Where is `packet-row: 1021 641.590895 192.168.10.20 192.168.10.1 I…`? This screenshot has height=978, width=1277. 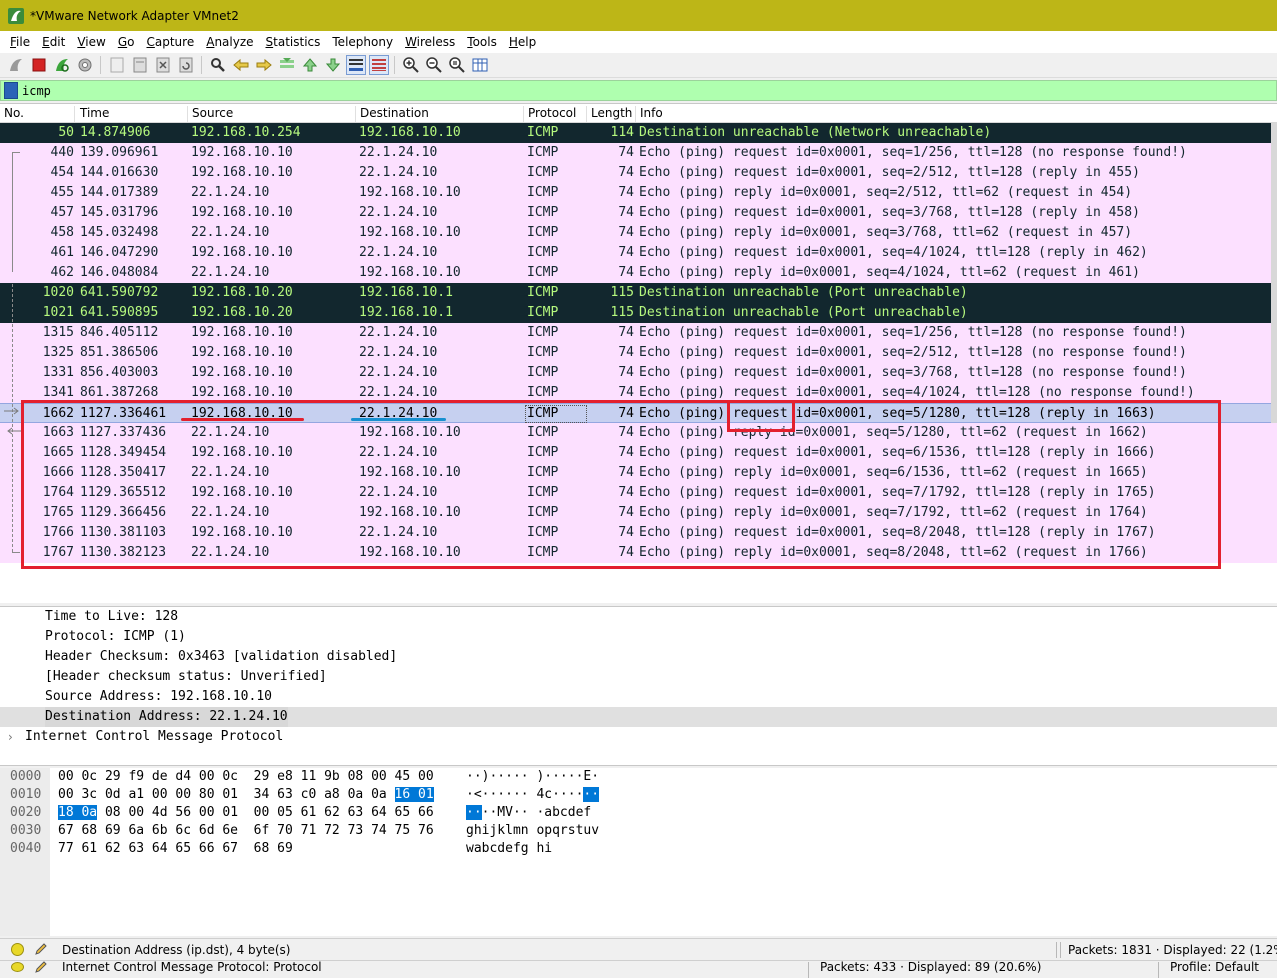
packet-row: 1021 641.590895 192.168.10.20 192.168.10.1 I… is located at coordinates (638, 313).